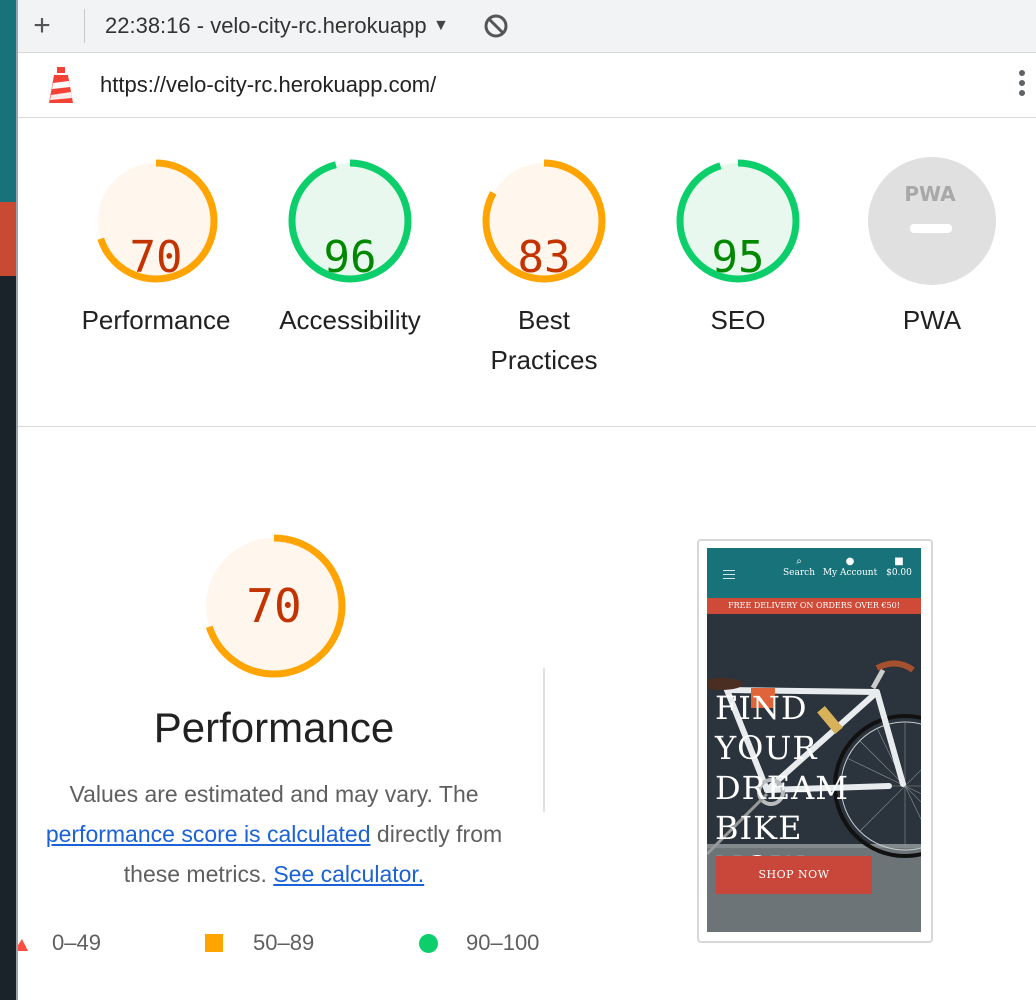 The image size is (1036, 1000). What do you see at coordinates (729, 576) in the screenshot?
I see `hamburger-icon` at bounding box center [729, 576].